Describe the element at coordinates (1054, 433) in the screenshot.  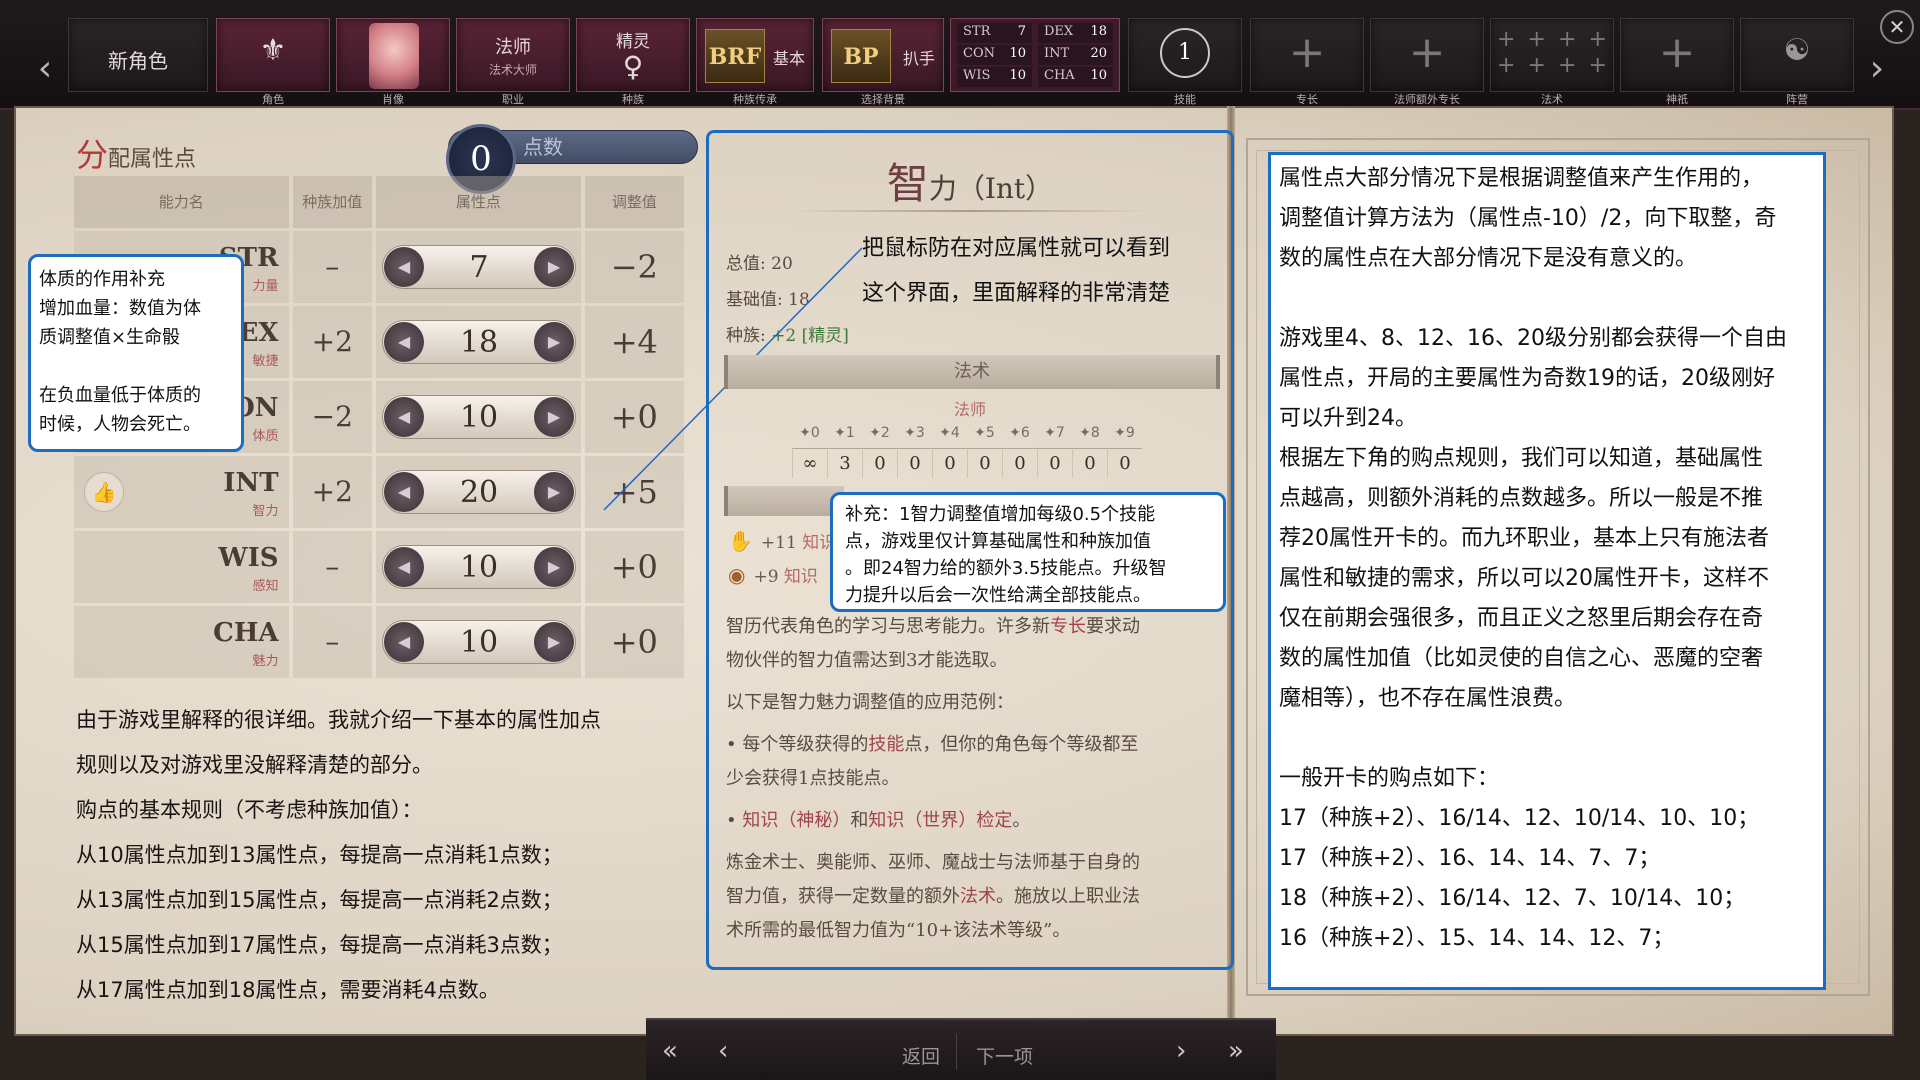
I see `spell-level-label: ✦7` at that location.